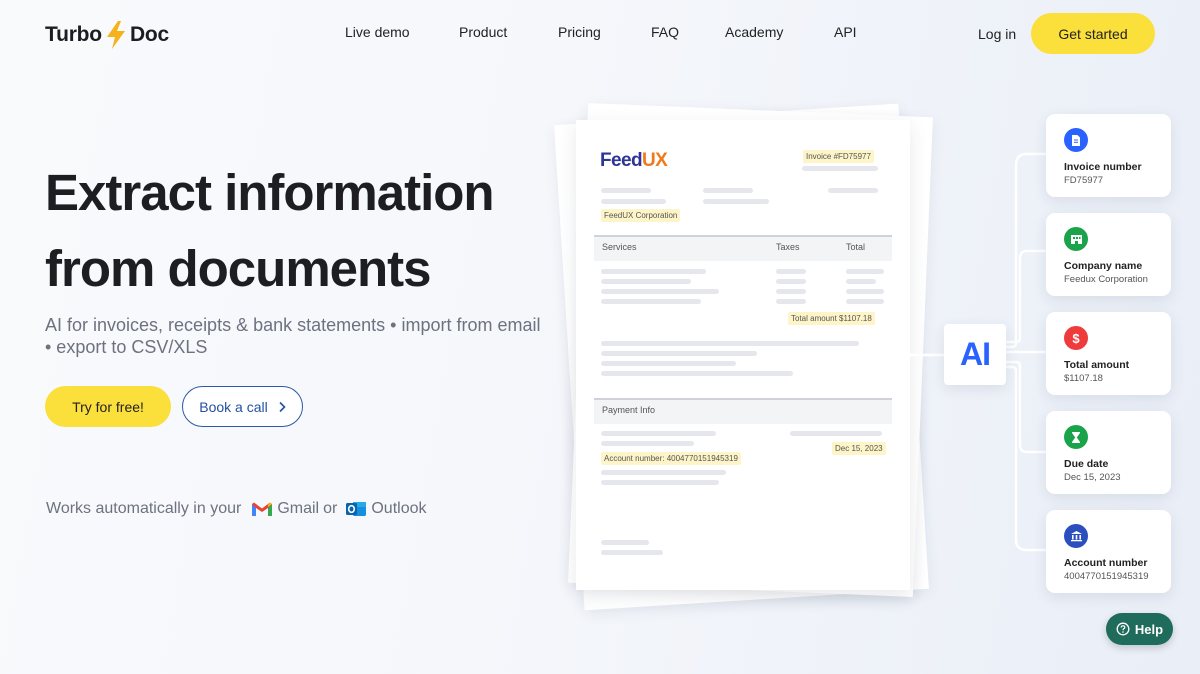  I want to click on field-value: FD75977, so click(1084, 180).